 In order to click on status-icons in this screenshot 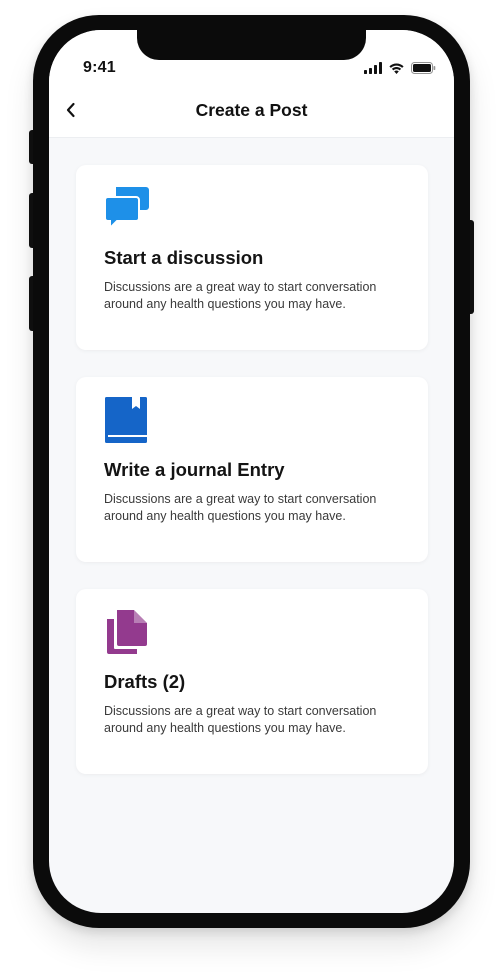, I will do `click(400, 70)`.